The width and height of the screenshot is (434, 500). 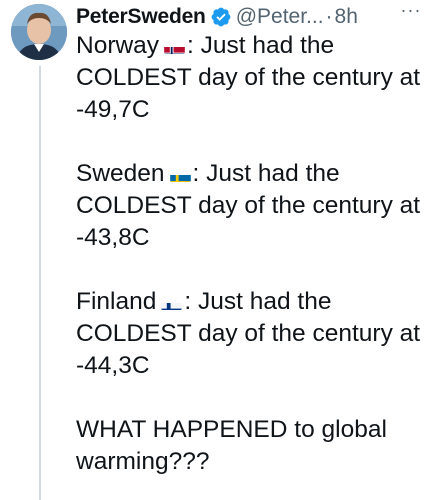 I want to click on tweet-header: PeterSweden @Peter... · 8h ···, so click(x=252, y=16).